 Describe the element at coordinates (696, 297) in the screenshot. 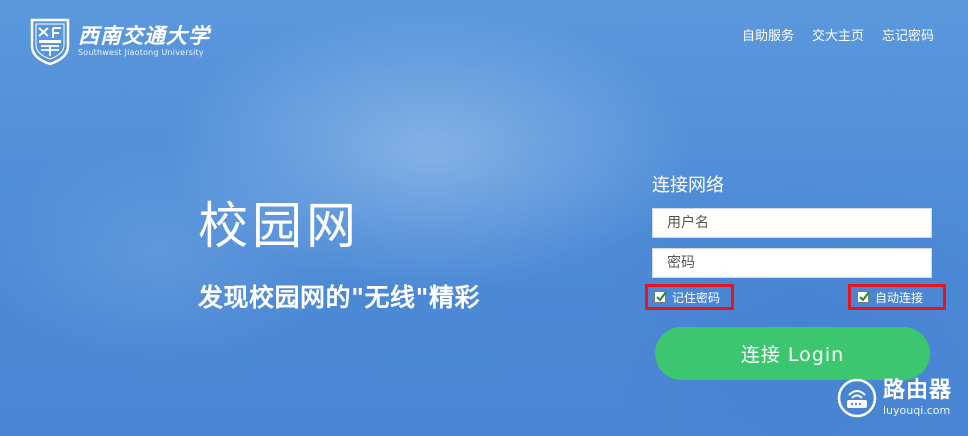

I see `remember-password-label: 记住密码` at that location.